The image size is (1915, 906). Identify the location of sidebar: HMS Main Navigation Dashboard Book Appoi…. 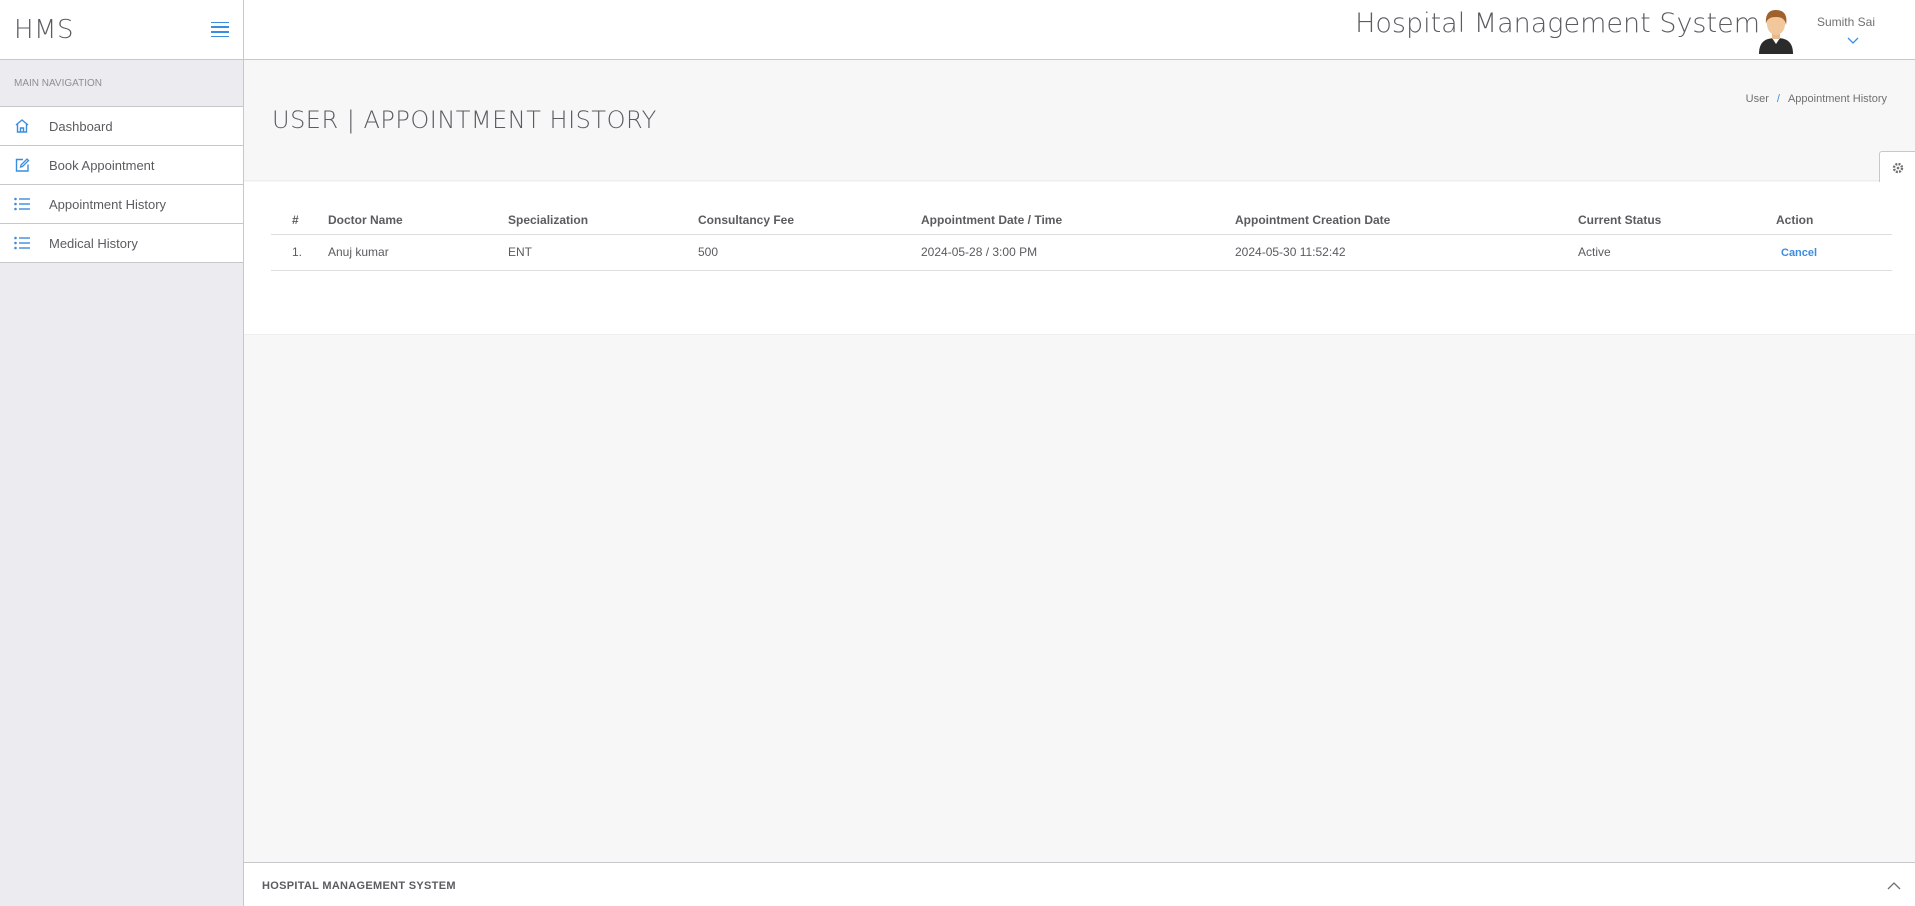
(122, 453).